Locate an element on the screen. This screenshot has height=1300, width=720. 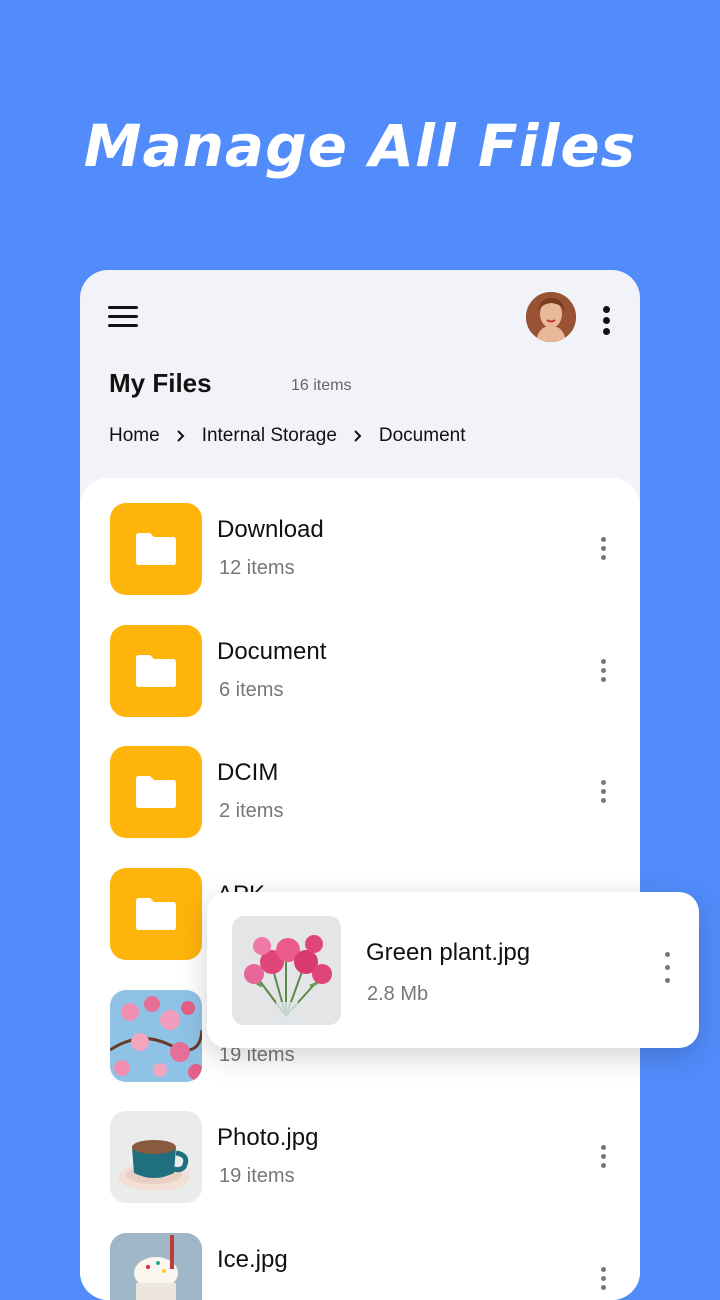
list-item: Ice.jpg is located at coordinates (360, 1266).